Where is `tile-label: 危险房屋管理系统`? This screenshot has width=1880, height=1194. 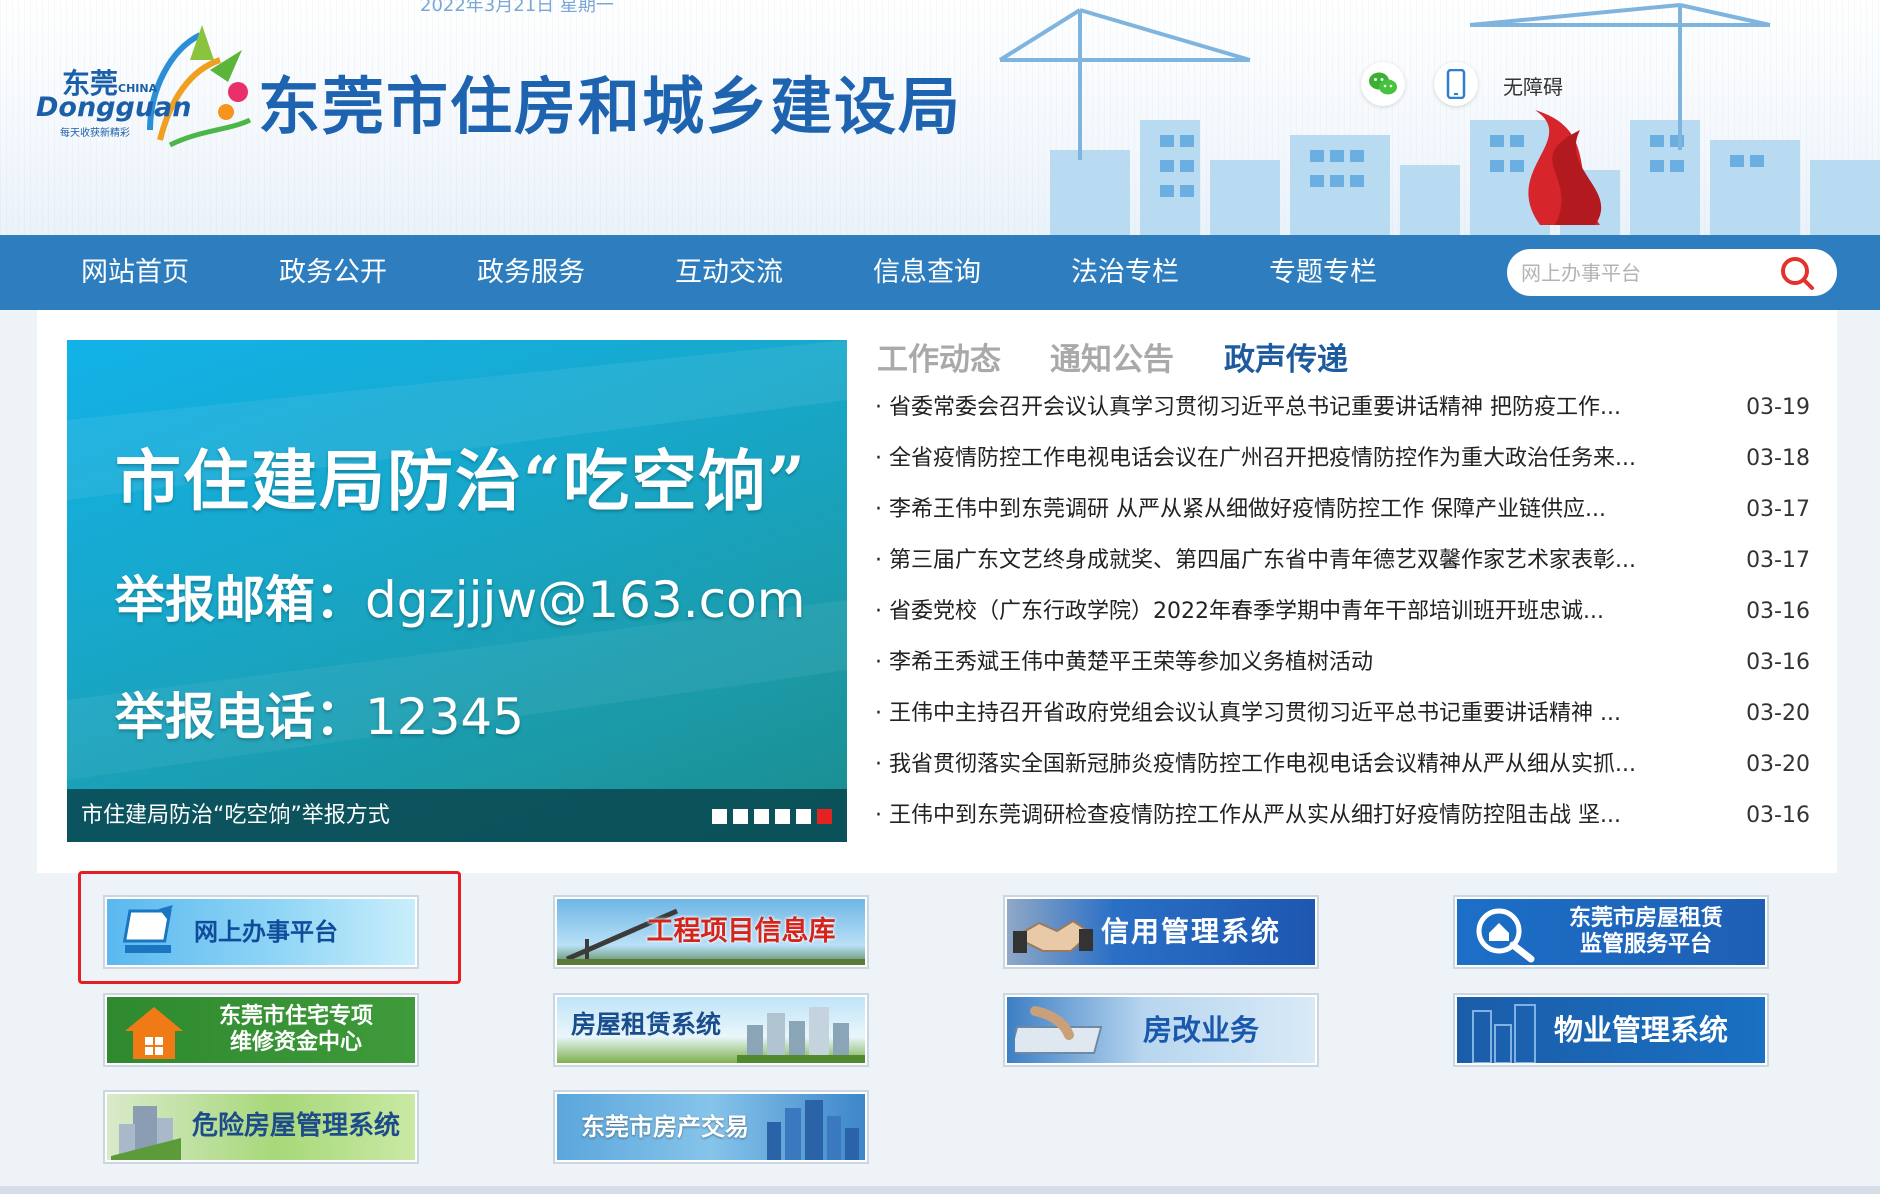
tile-label: 危险房屋管理系统 is located at coordinates (296, 1126).